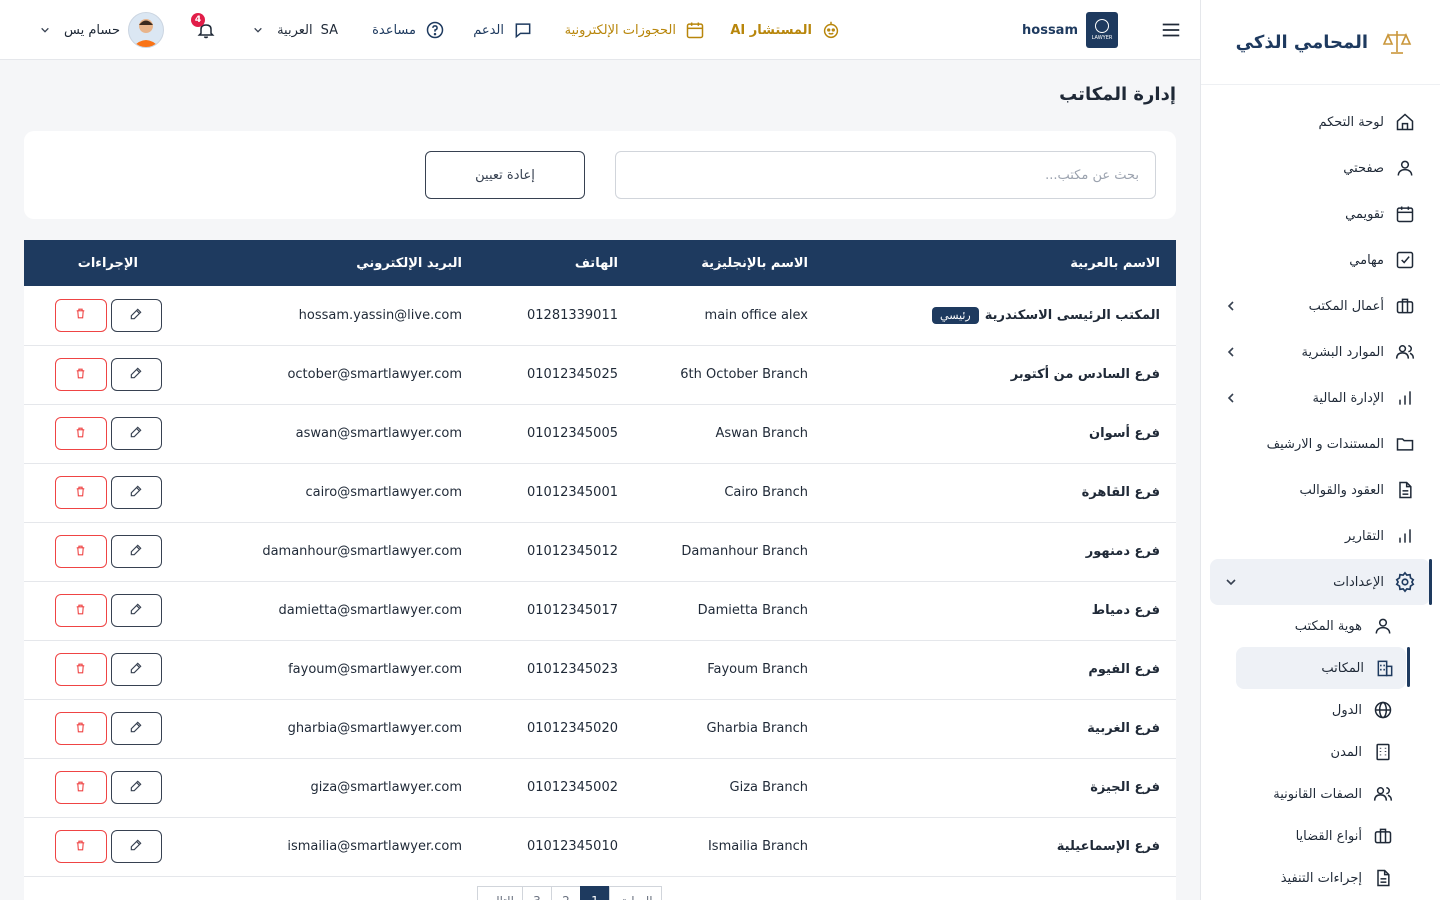 This screenshot has width=1440, height=900. What do you see at coordinates (572, 610) in the screenshot?
I see `cell-phone: 01012345017` at bounding box center [572, 610].